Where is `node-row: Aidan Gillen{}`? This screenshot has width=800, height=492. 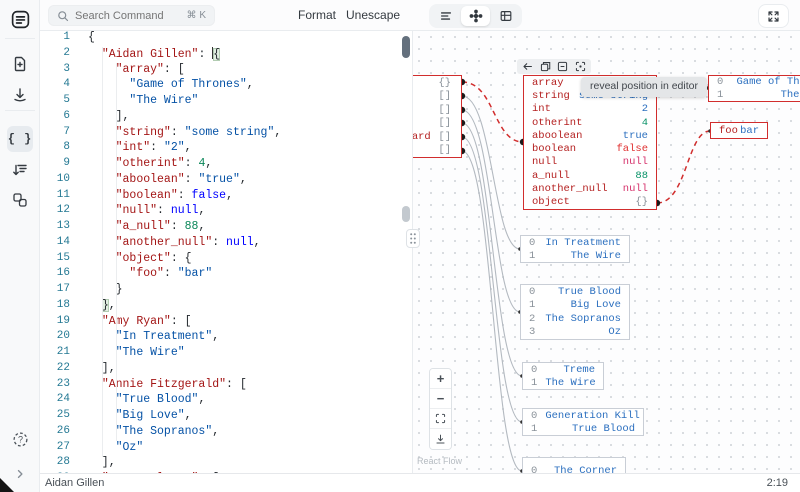 node-row: Aidan Gillen{} is located at coordinates (437, 83).